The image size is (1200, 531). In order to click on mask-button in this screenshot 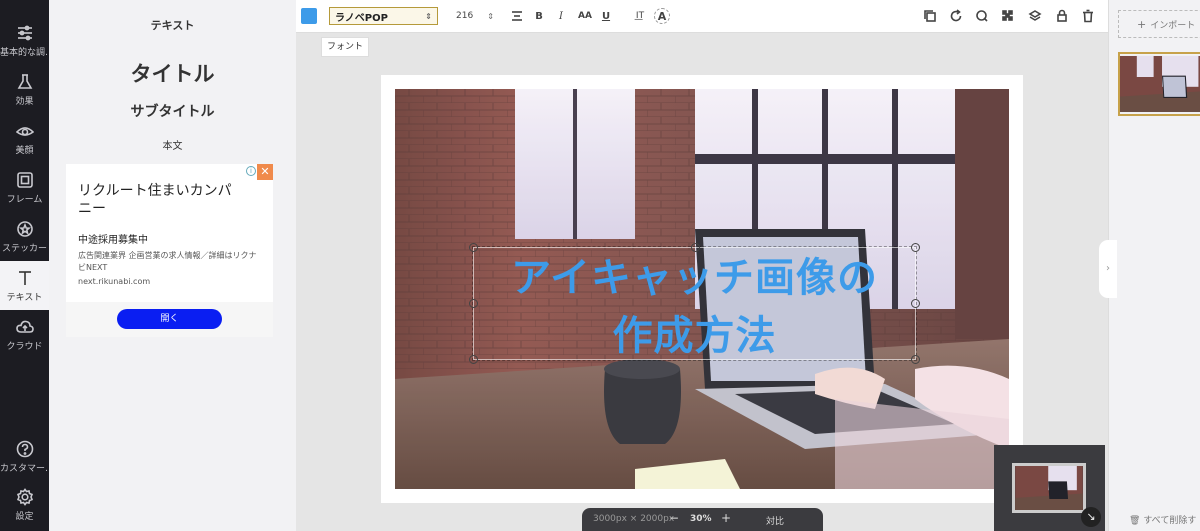, I will do `click(982, 16)`.